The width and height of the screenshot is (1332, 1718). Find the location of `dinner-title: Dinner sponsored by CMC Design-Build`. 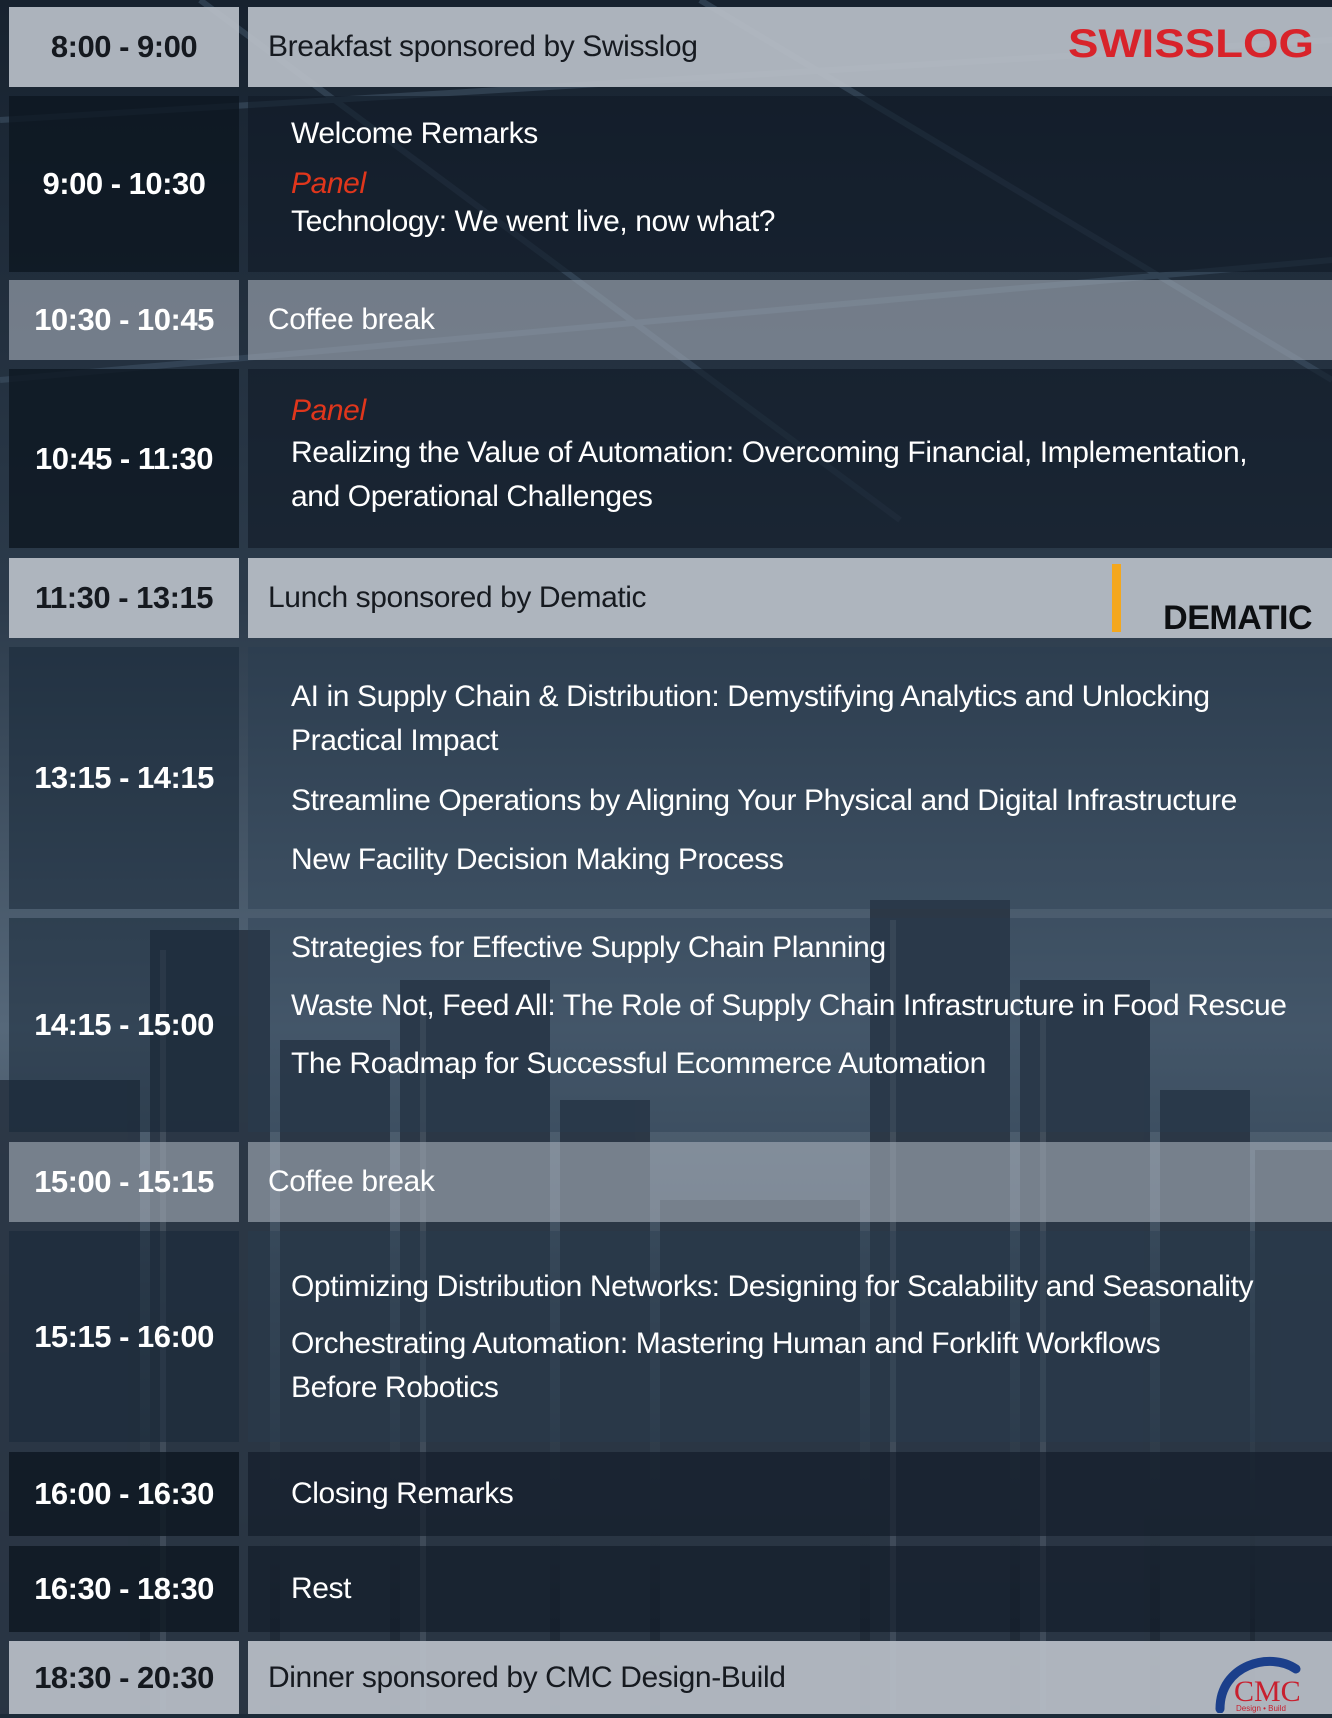

dinner-title: Dinner sponsored by CMC Design-Build is located at coordinates (527, 1677).